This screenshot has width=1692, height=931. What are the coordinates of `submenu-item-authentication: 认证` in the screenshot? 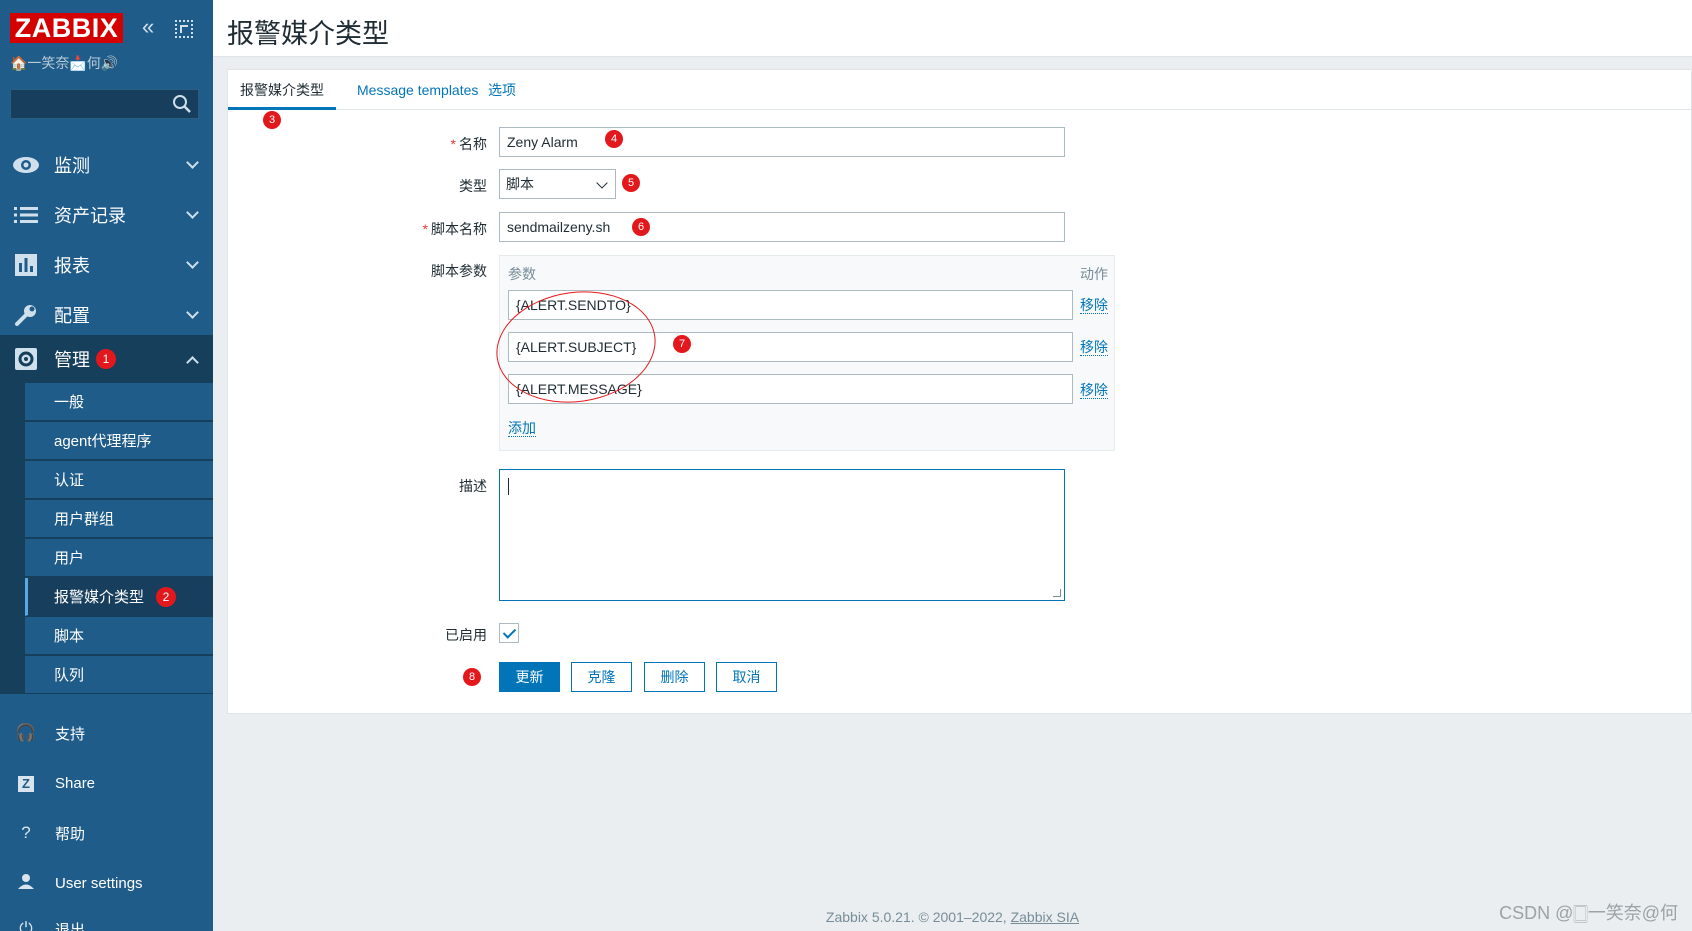 It's located at (119, 480).